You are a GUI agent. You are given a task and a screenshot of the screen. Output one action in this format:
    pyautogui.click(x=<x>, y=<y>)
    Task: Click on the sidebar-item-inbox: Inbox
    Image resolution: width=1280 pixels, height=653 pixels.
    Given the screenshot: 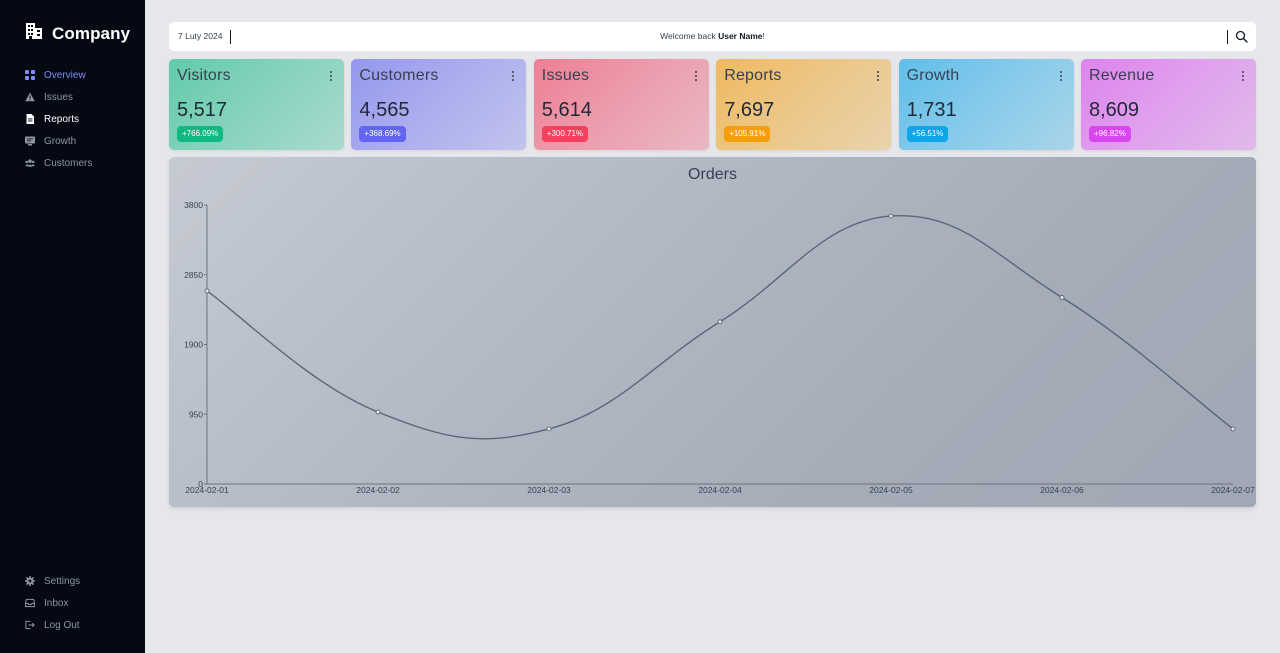 What is the action you would take?
    pyautogui.click(x=52, y=603)
    